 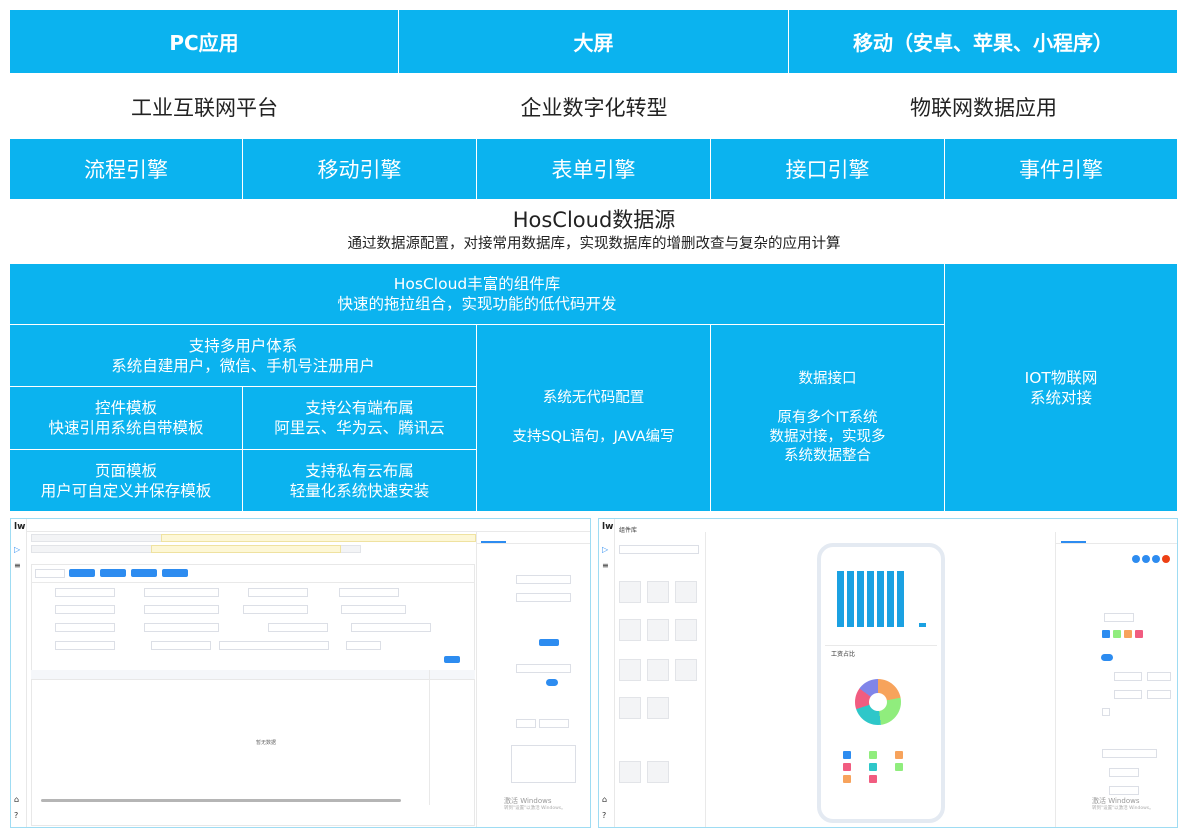 What do you see at coordinates (308, 531) in the screenshot?
I see `top-divider` at bounding box center [308, 531].